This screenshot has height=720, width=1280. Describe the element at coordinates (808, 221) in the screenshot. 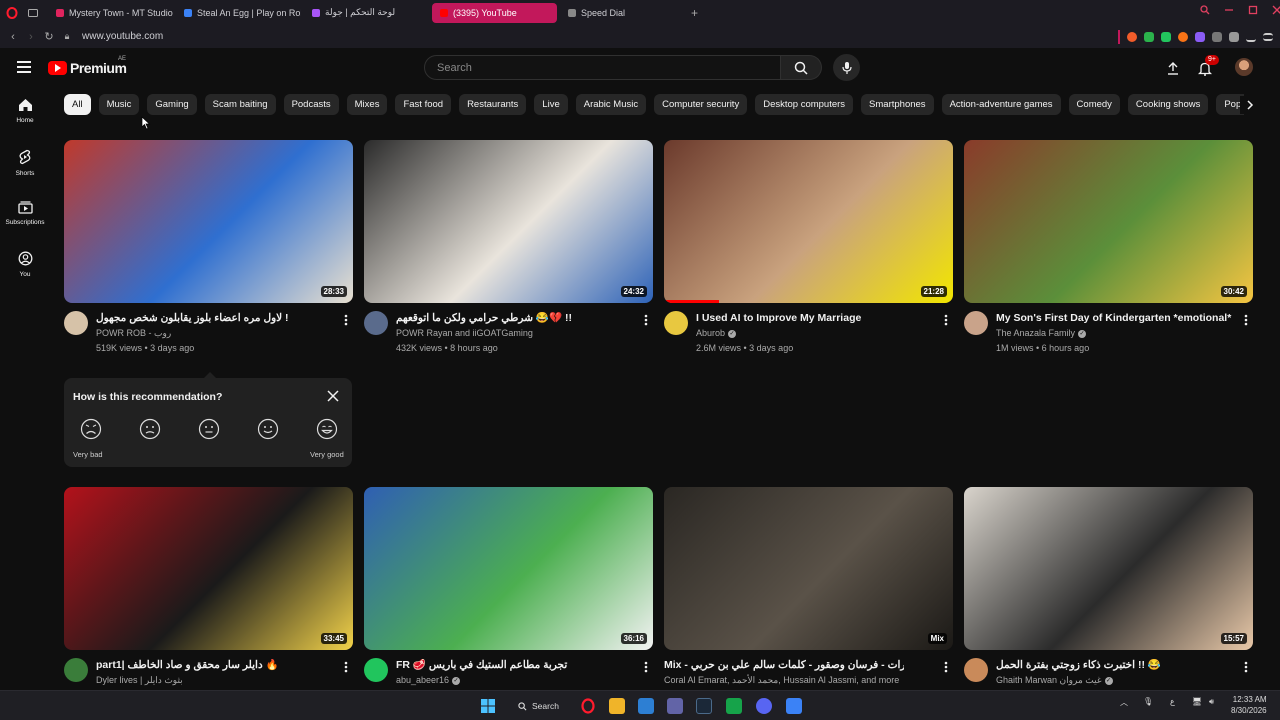

I see `video-thumbnail: 21:28` at that location.